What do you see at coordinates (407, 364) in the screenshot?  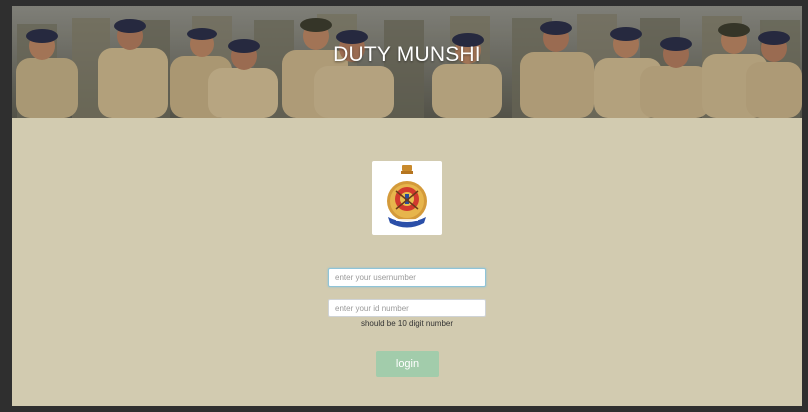 I see `login-button: login` at bounding box center [407, 364].